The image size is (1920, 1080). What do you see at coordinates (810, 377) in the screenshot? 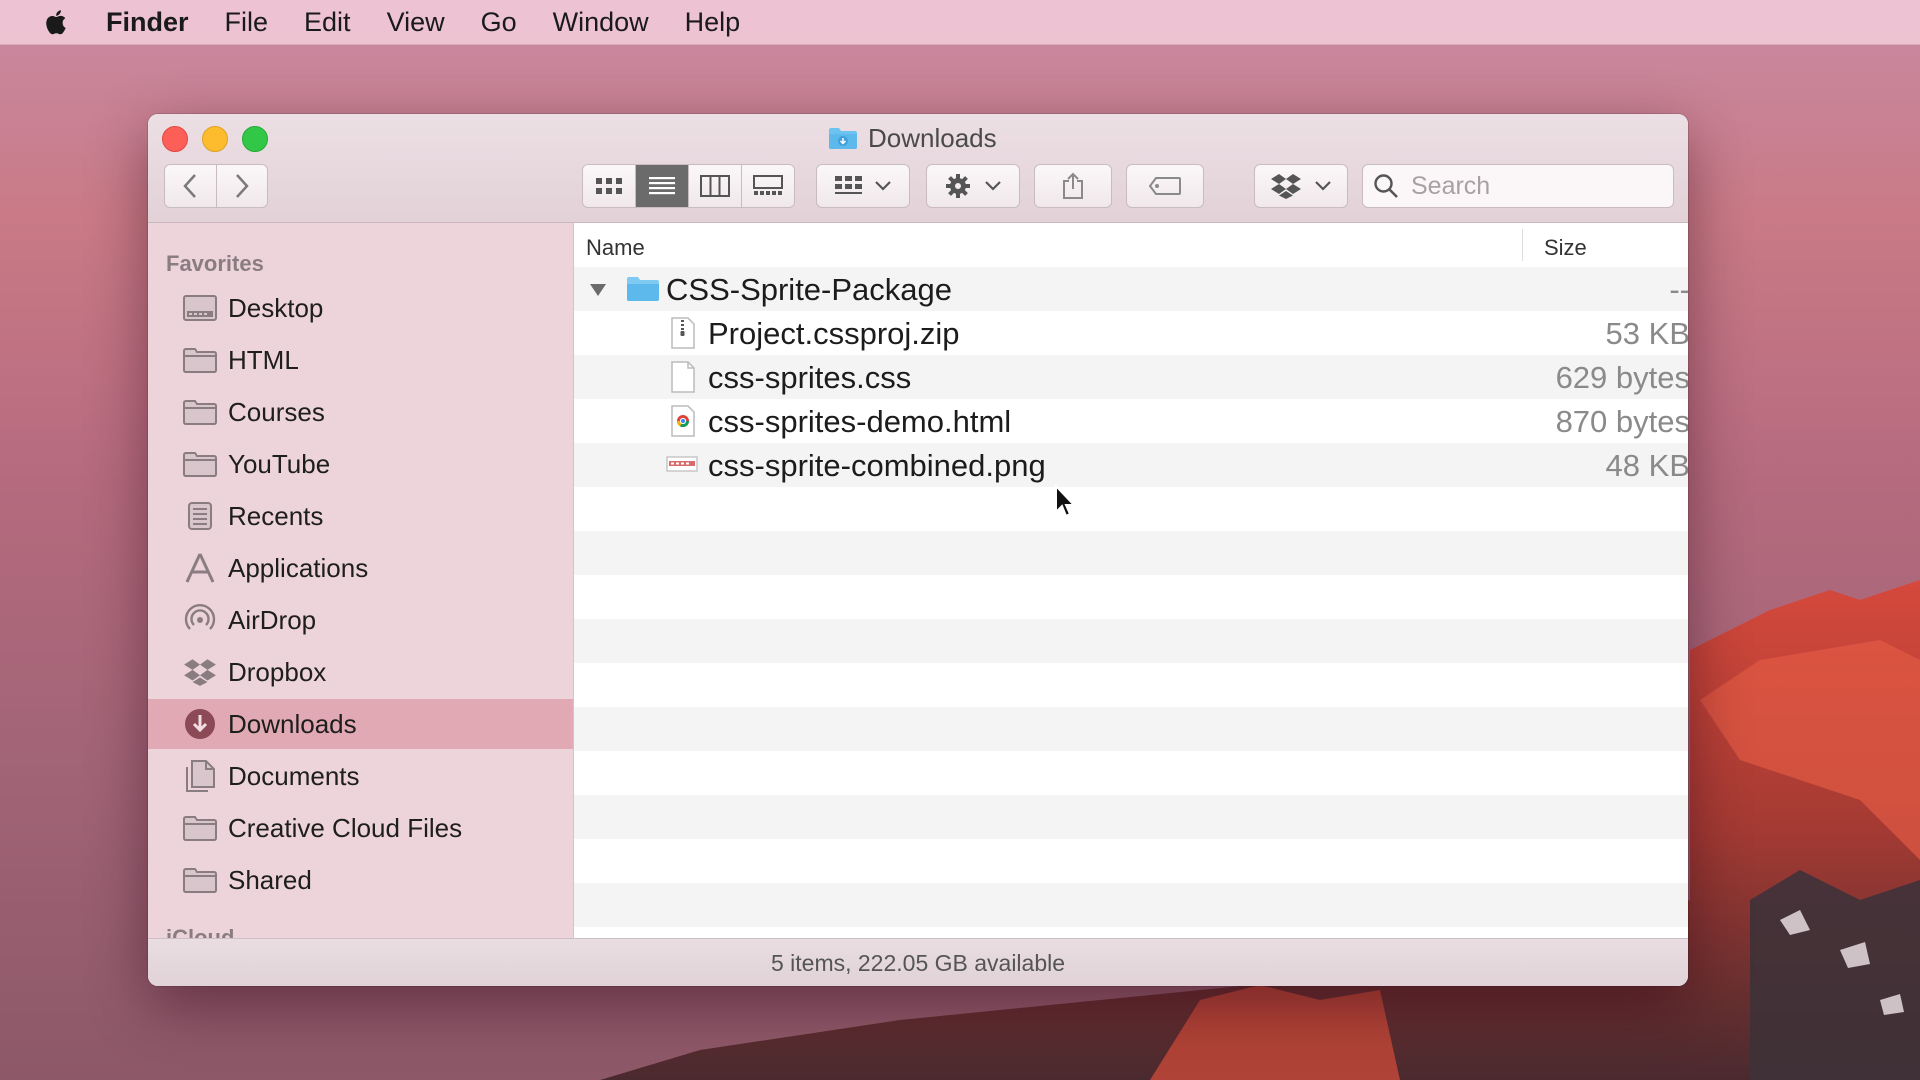
I see `file-name: css-sprites.css` at bounding box center [810, 377].